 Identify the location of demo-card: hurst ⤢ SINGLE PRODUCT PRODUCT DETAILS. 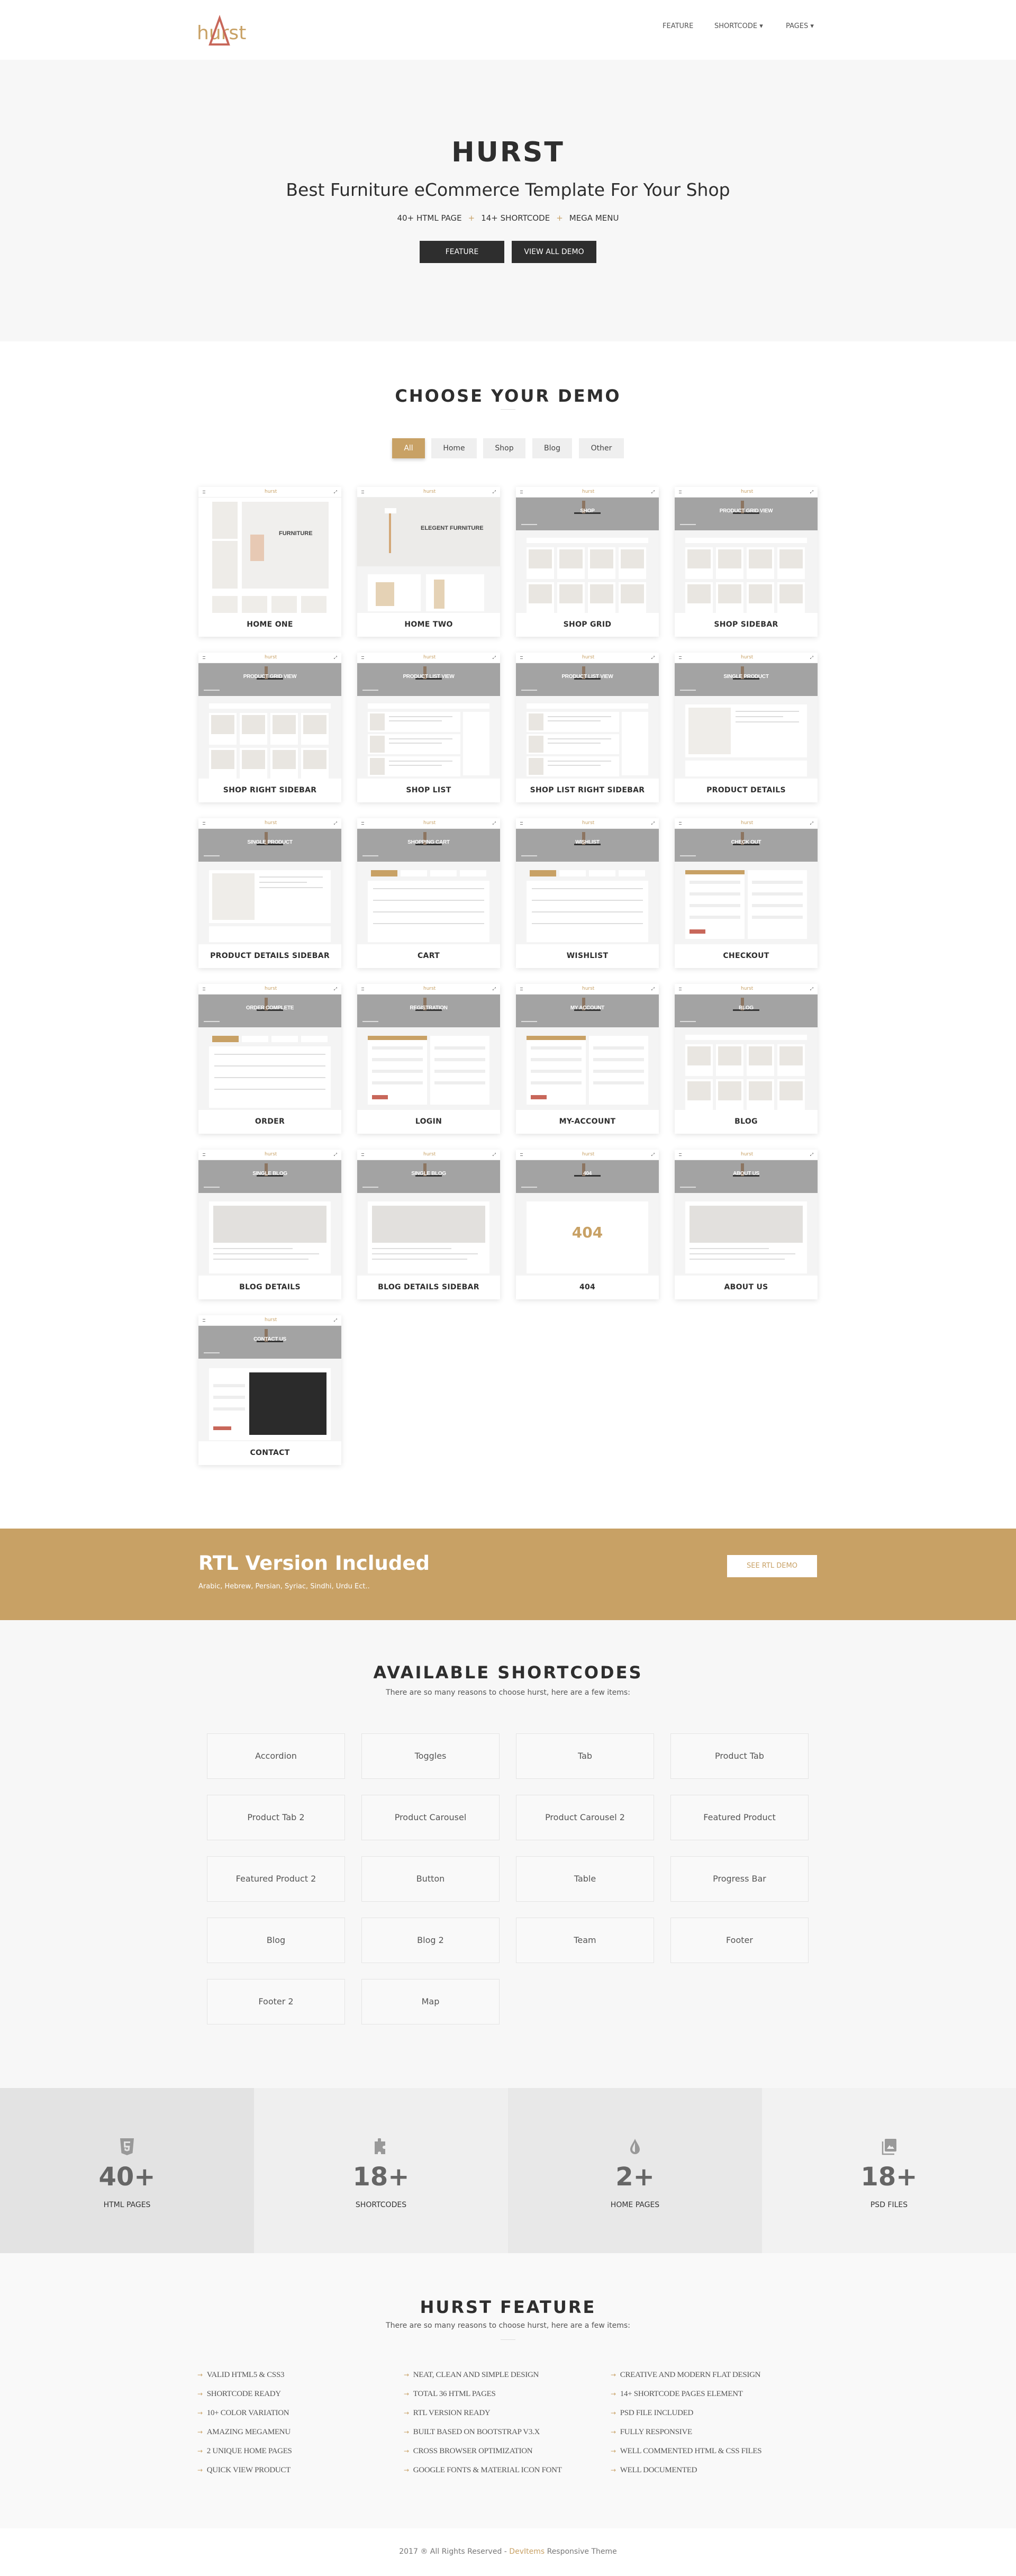
(746, 727).